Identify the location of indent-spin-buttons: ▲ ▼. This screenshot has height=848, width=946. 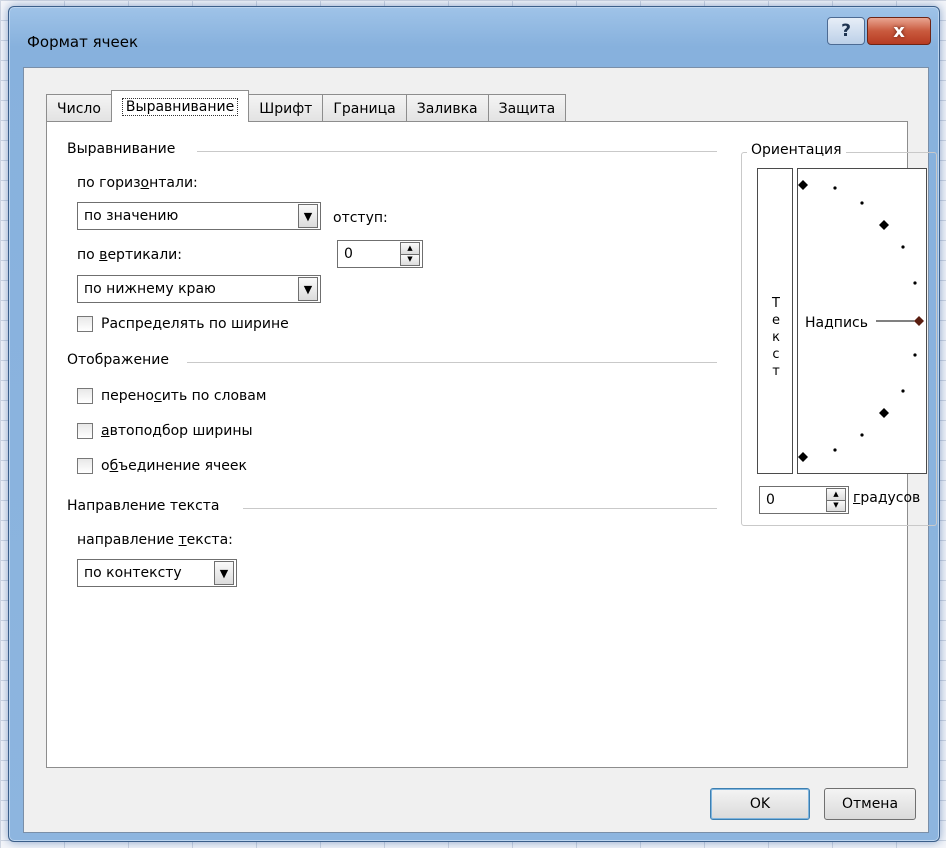
(410, 254).